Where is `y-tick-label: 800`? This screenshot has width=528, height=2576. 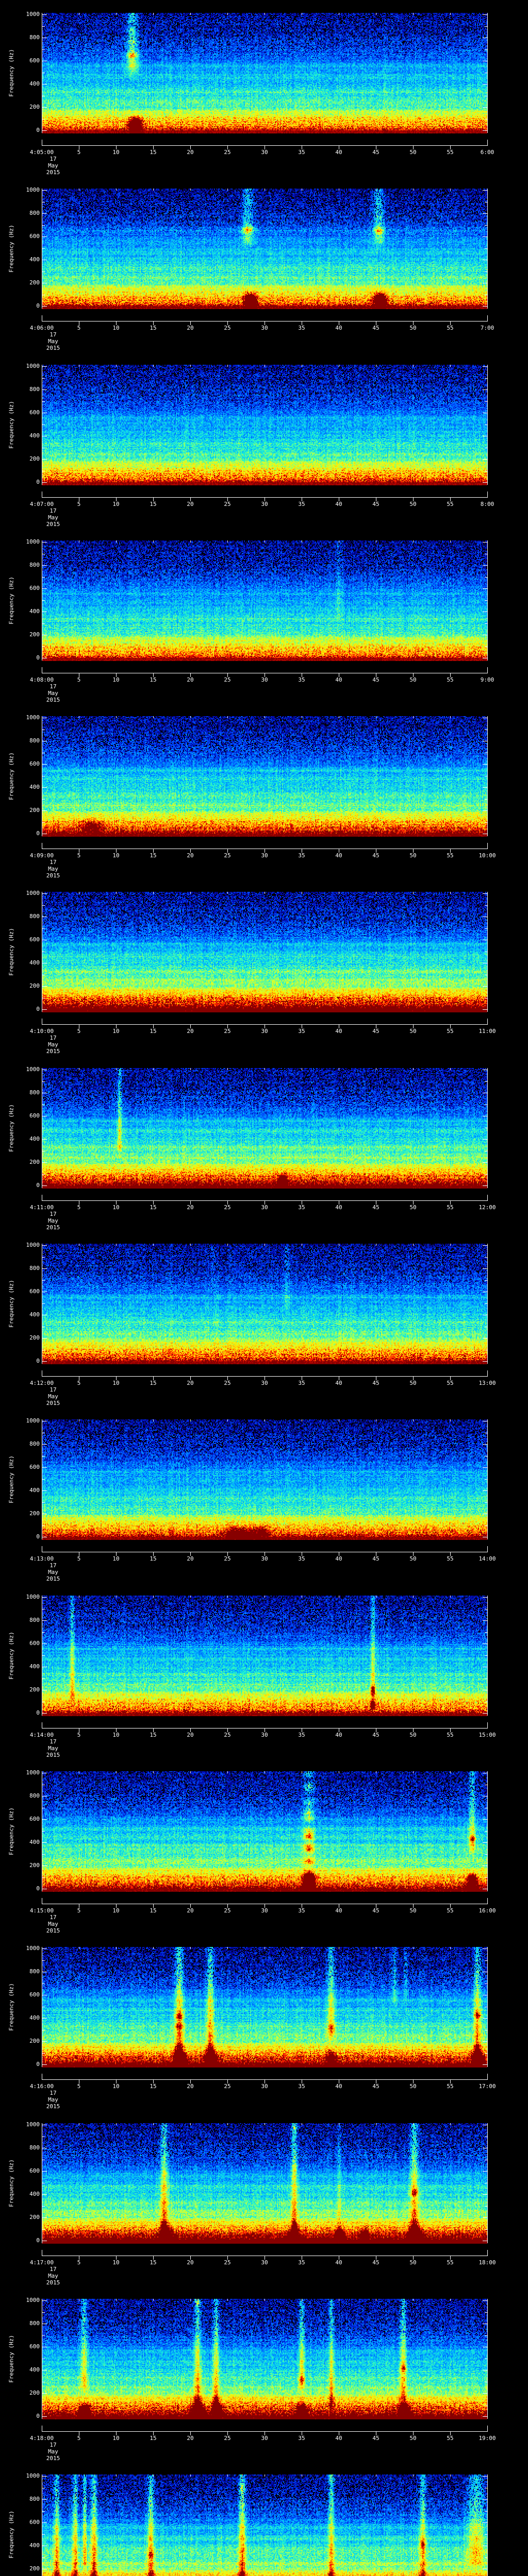
y-tick-label: 800 is located at coordinates (34, 1092).